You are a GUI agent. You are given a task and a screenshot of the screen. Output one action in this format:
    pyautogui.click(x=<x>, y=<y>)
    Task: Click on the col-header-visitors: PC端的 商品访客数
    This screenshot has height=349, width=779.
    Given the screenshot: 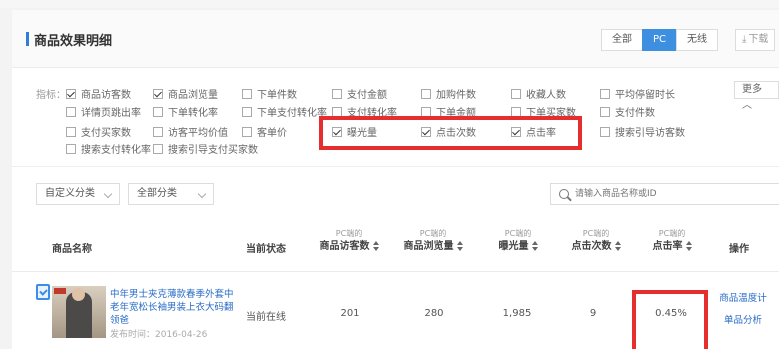 What is the action you would take?
    pyautogui.click(x=349, y=241)
    